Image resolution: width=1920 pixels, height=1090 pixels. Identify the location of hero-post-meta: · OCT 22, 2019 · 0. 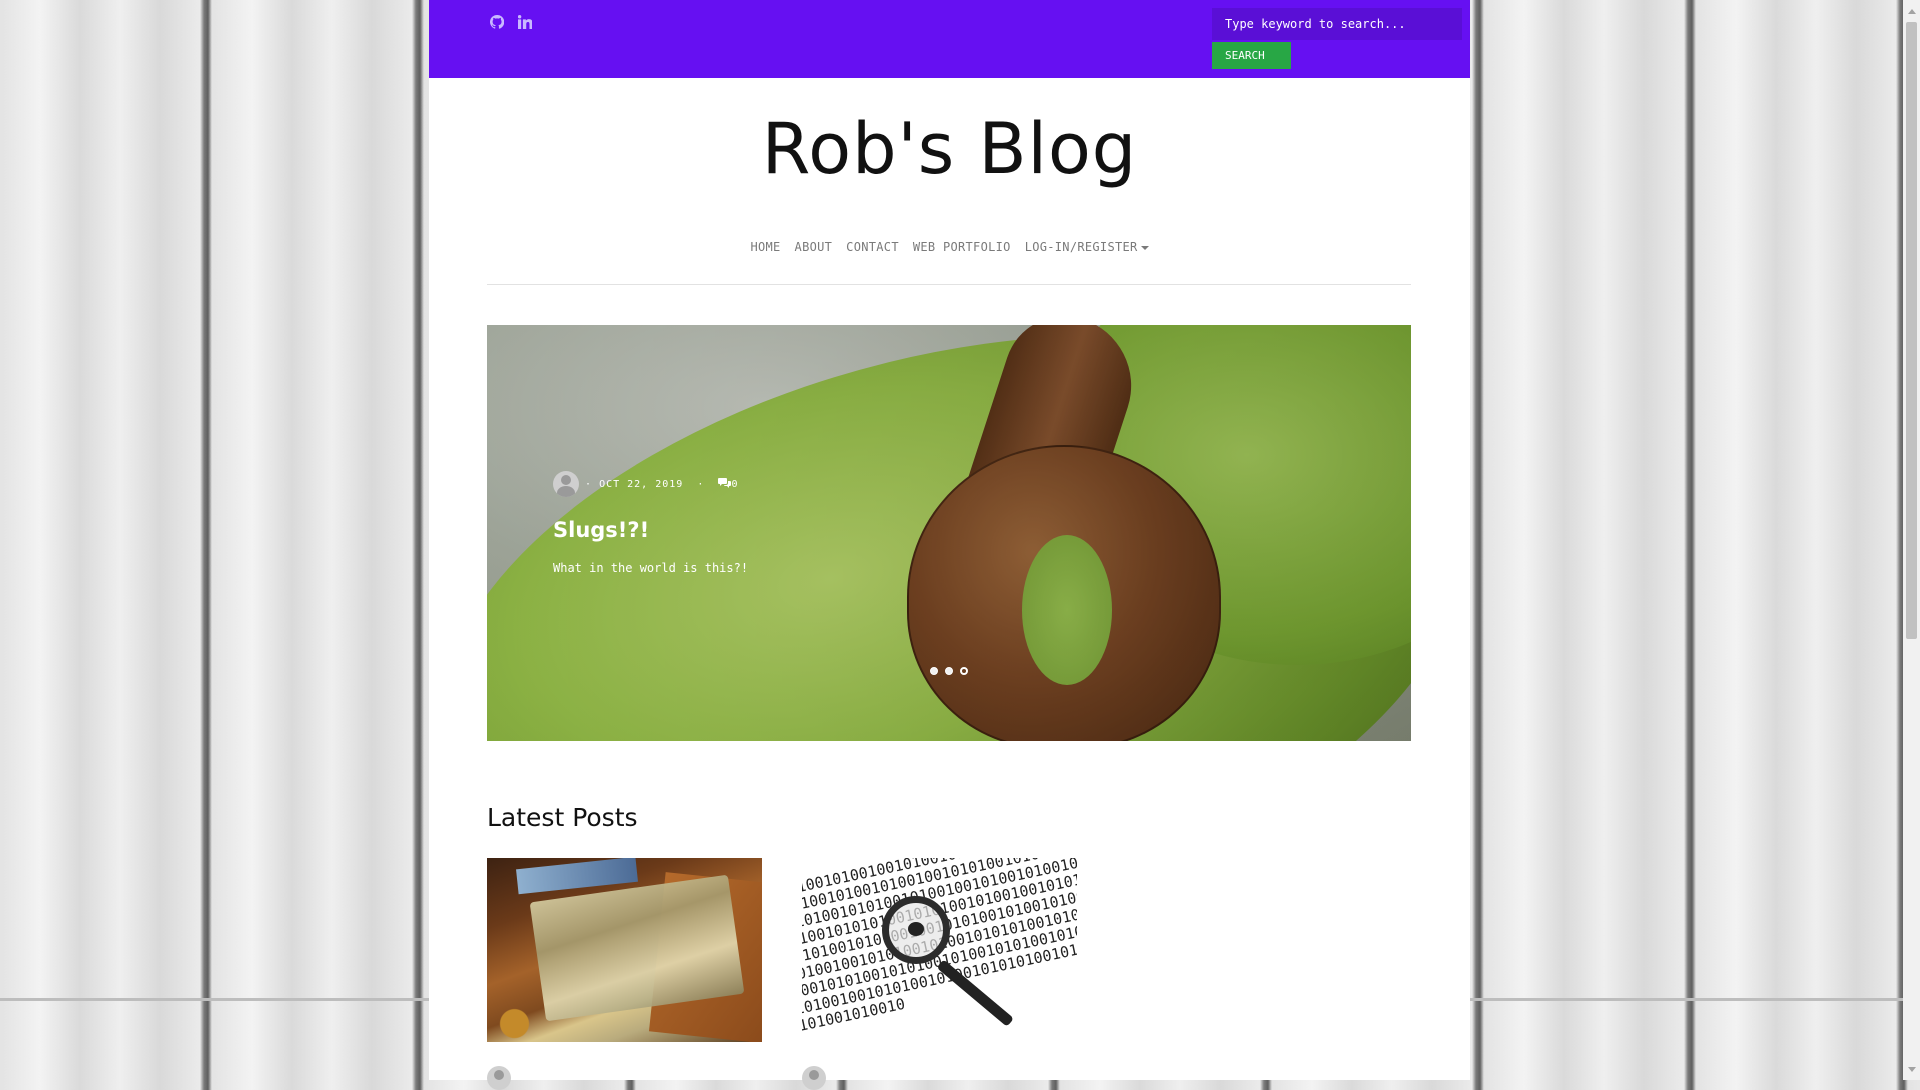
(645, 484).